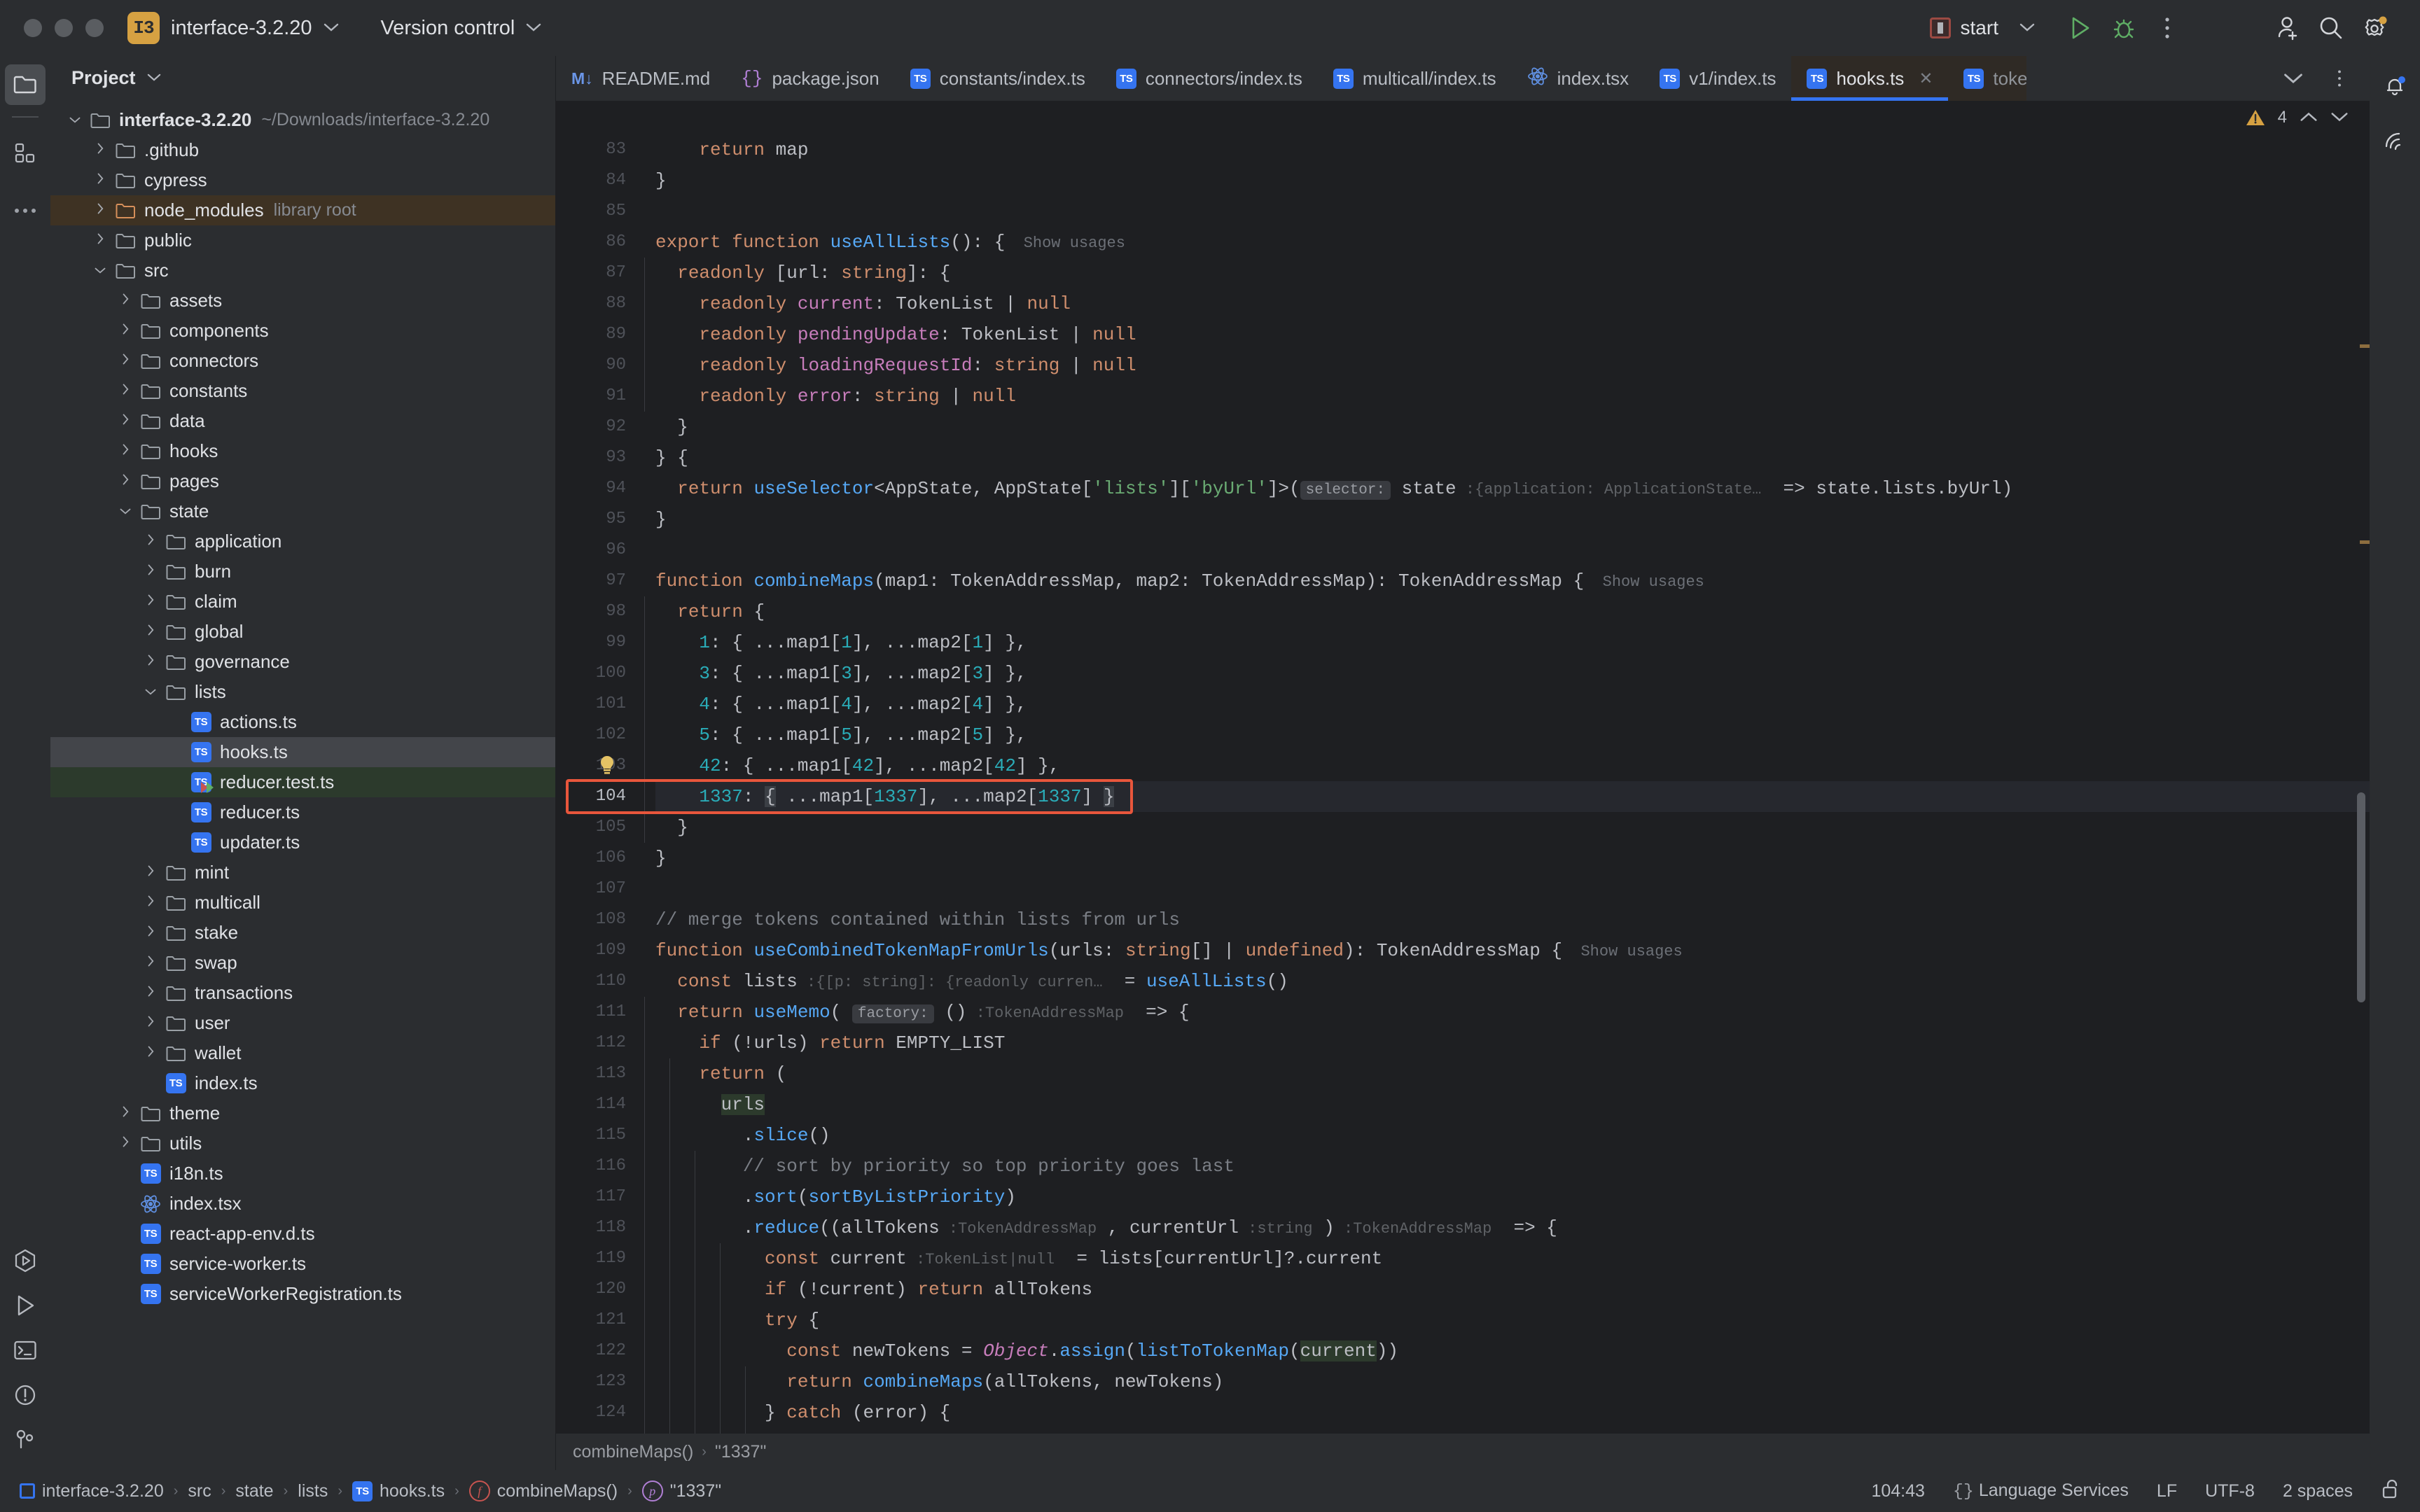 The height and width of the screenshot is (1512, 2420). Describe the element at coordinates (591, 1289) in the screenshot. I see `line-number: 120` at that location.